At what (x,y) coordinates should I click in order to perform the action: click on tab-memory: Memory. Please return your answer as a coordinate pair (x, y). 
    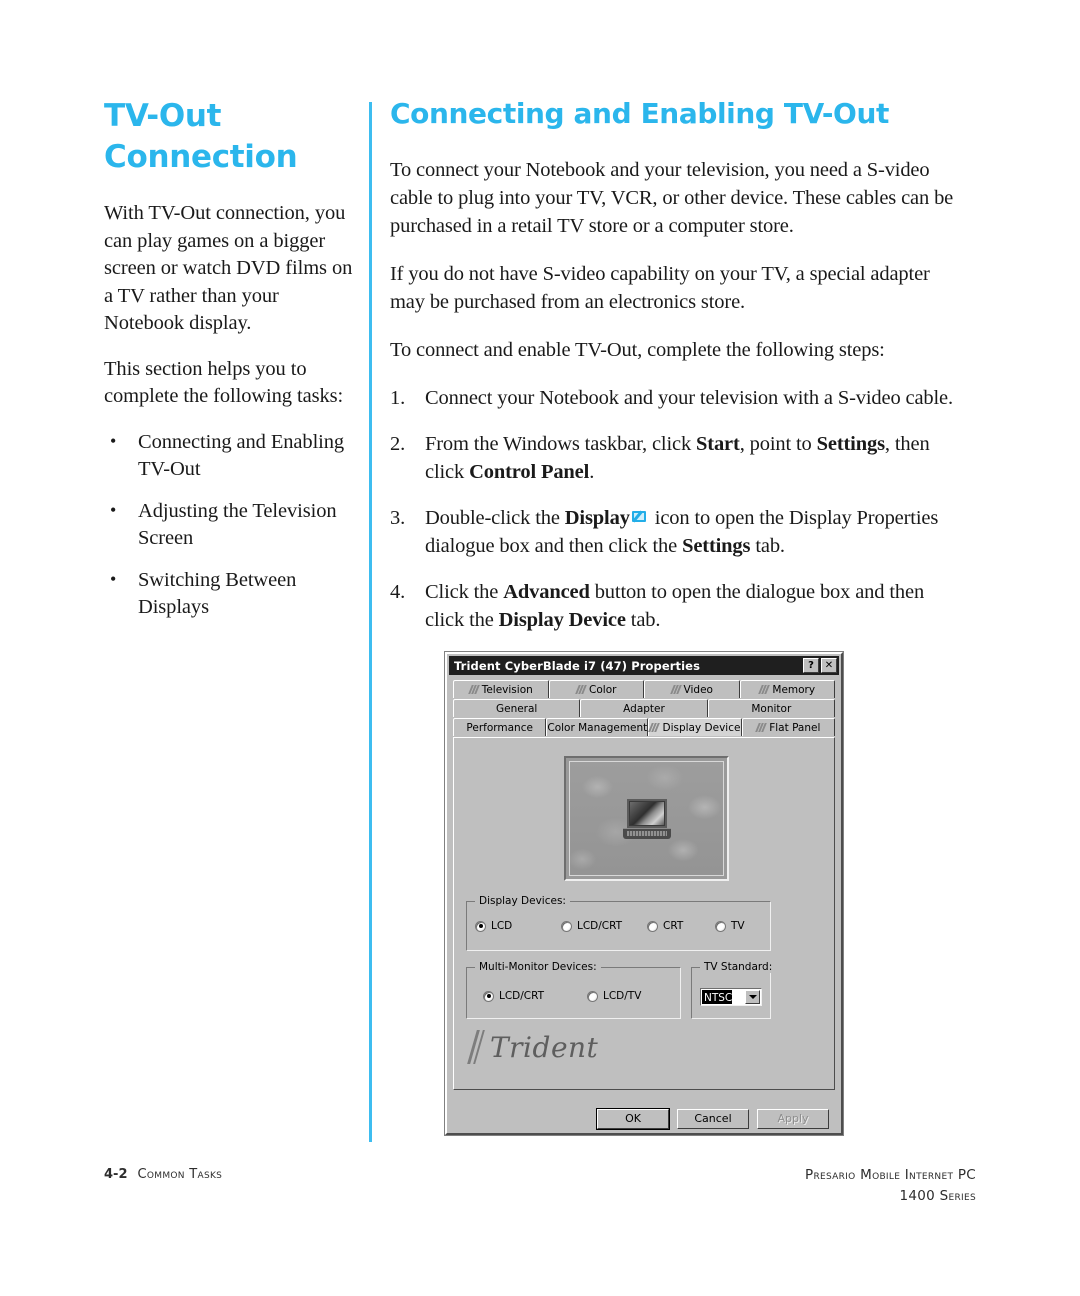
    Looking at the image, I should click on (787, 689).